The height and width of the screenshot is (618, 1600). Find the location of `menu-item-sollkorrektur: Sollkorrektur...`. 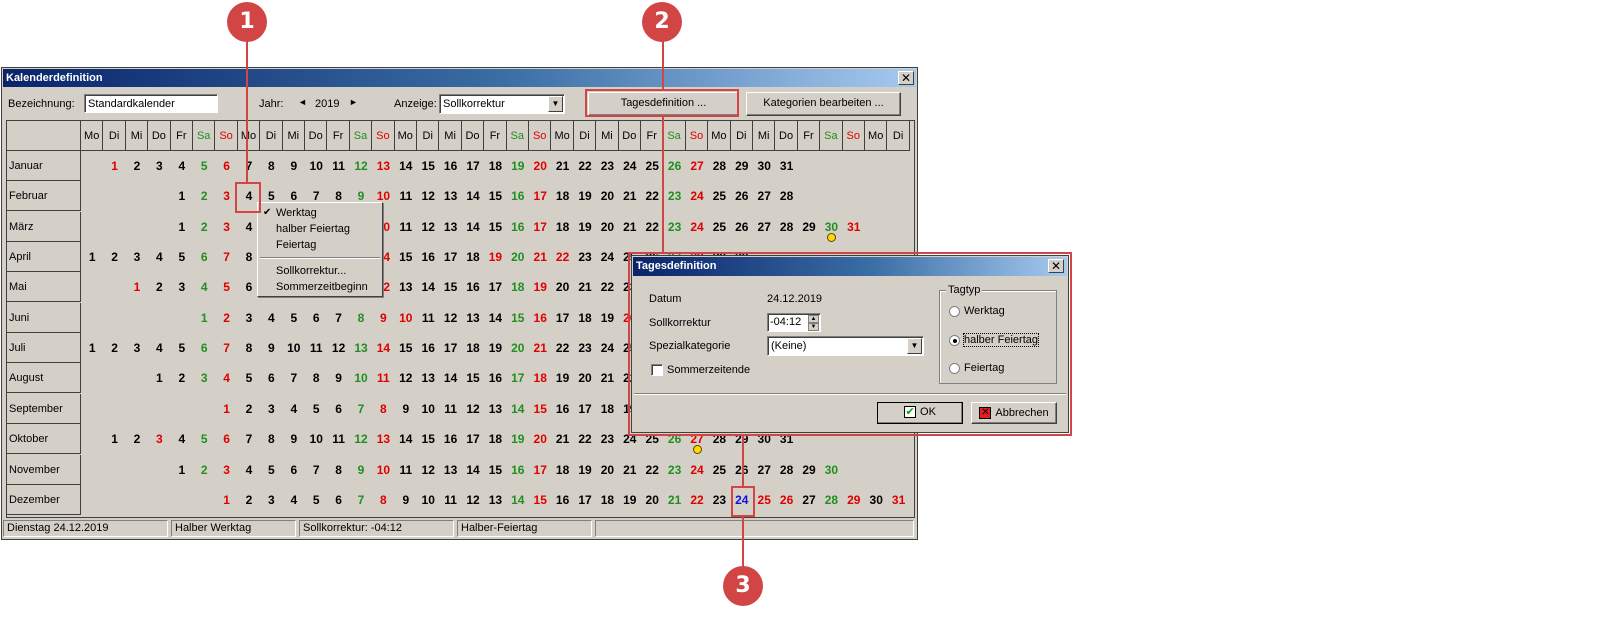

menu-item-sollkorrektur: Sollkorrektur... is located at coordinates (320, 271).